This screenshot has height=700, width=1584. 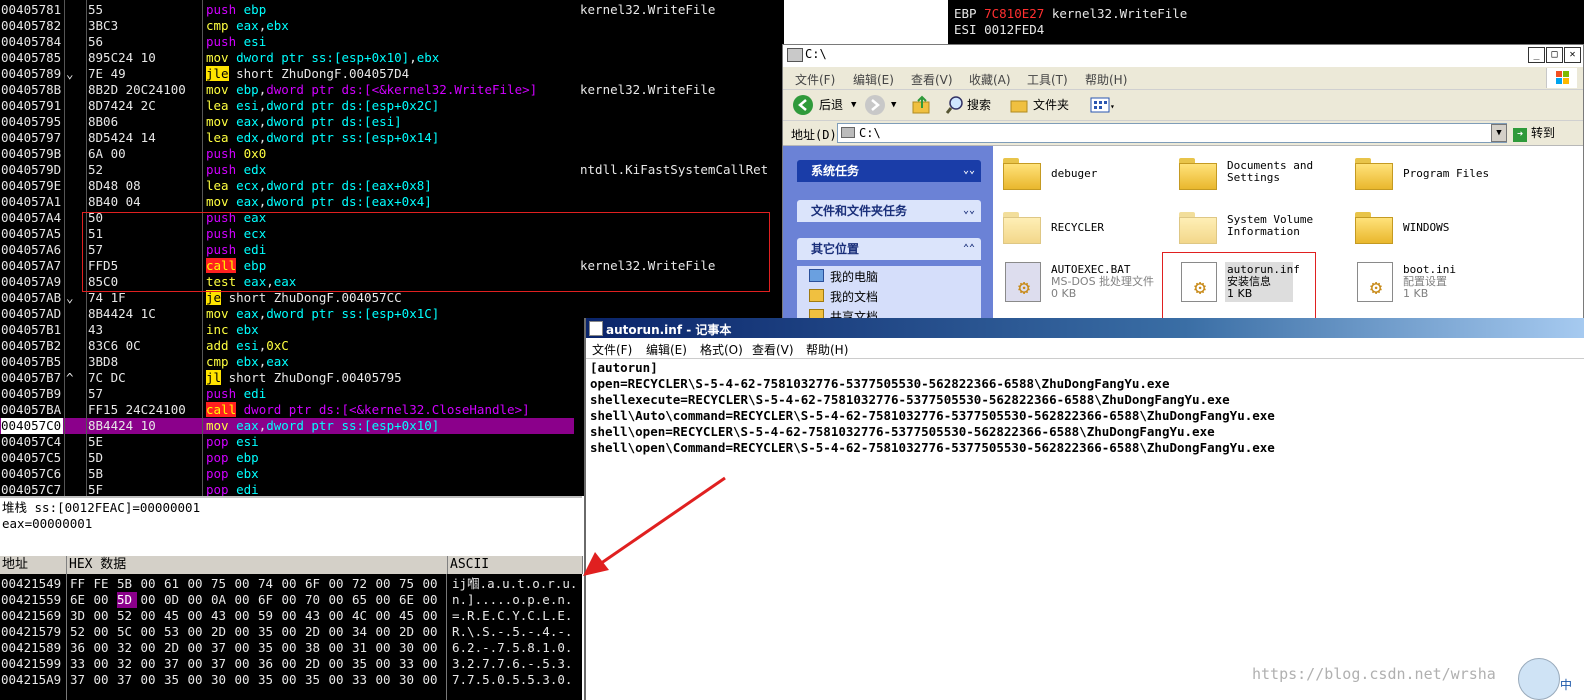 I want to click on disasm-row: 00405784 56 push esi, so click(x=291, y=42).